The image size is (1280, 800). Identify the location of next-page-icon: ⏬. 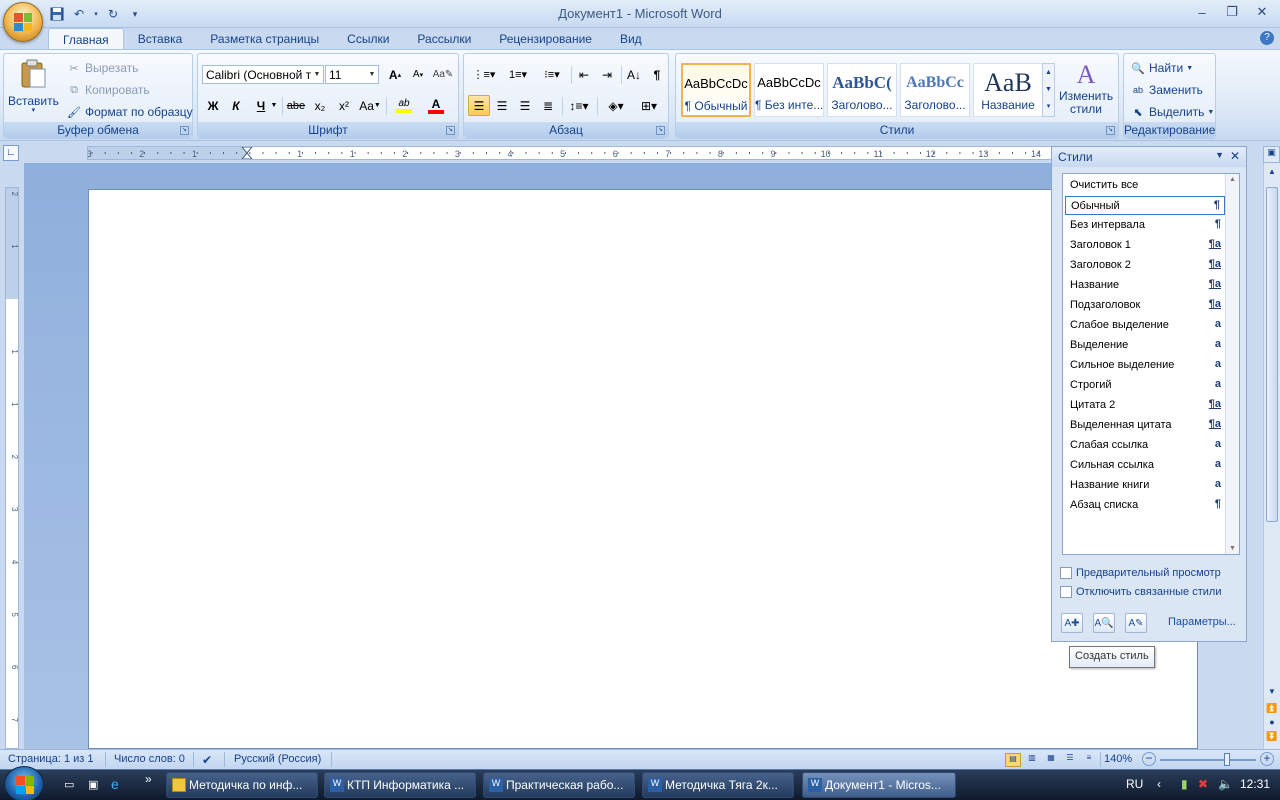
(1272, 738).